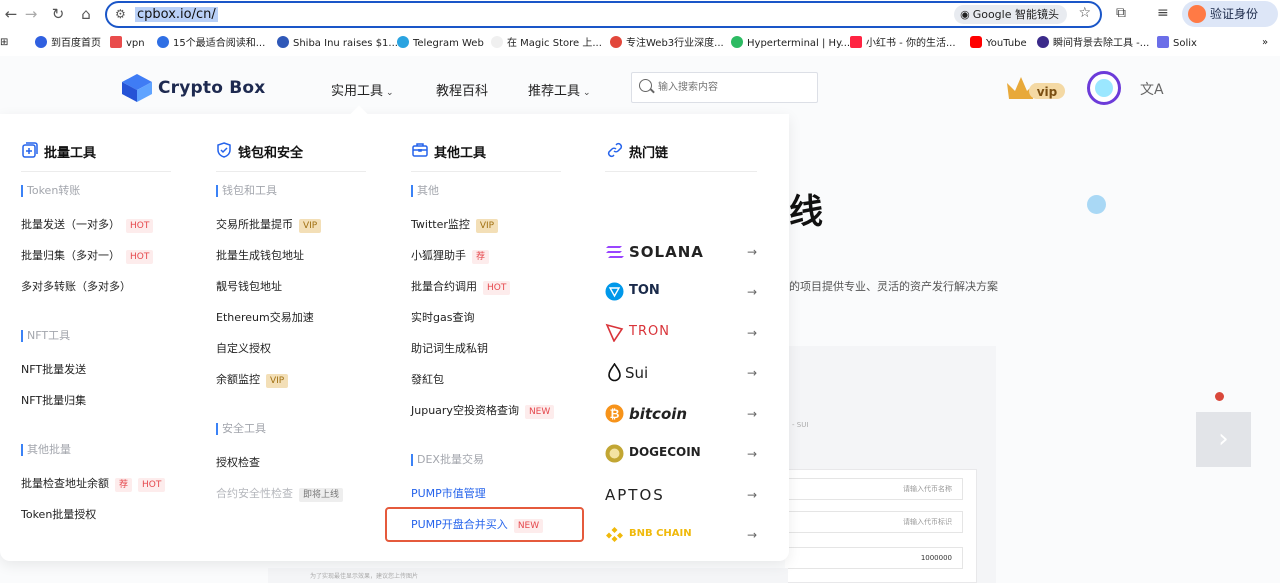 The width and height of the screenshot is (1280, 583). Describe the element at coordinates (559, 89) in the screenshot. I see `nav-recommended-tools: 推荐工具 ⌄` at that location.